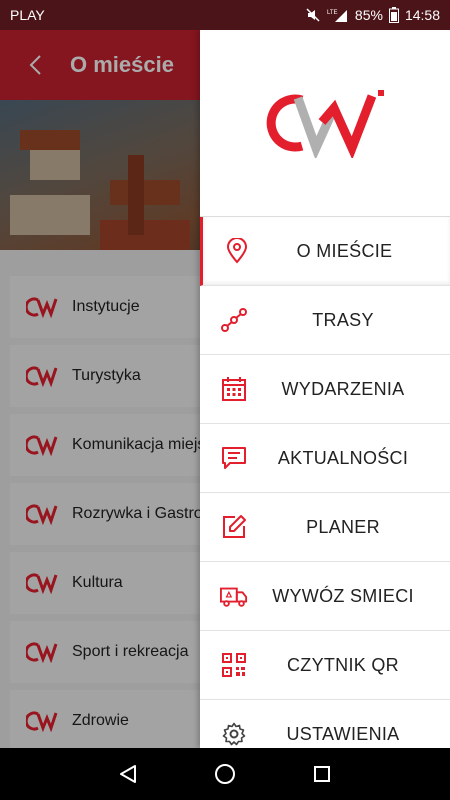  I want to click on clock: 14:58, so click(422, 15).